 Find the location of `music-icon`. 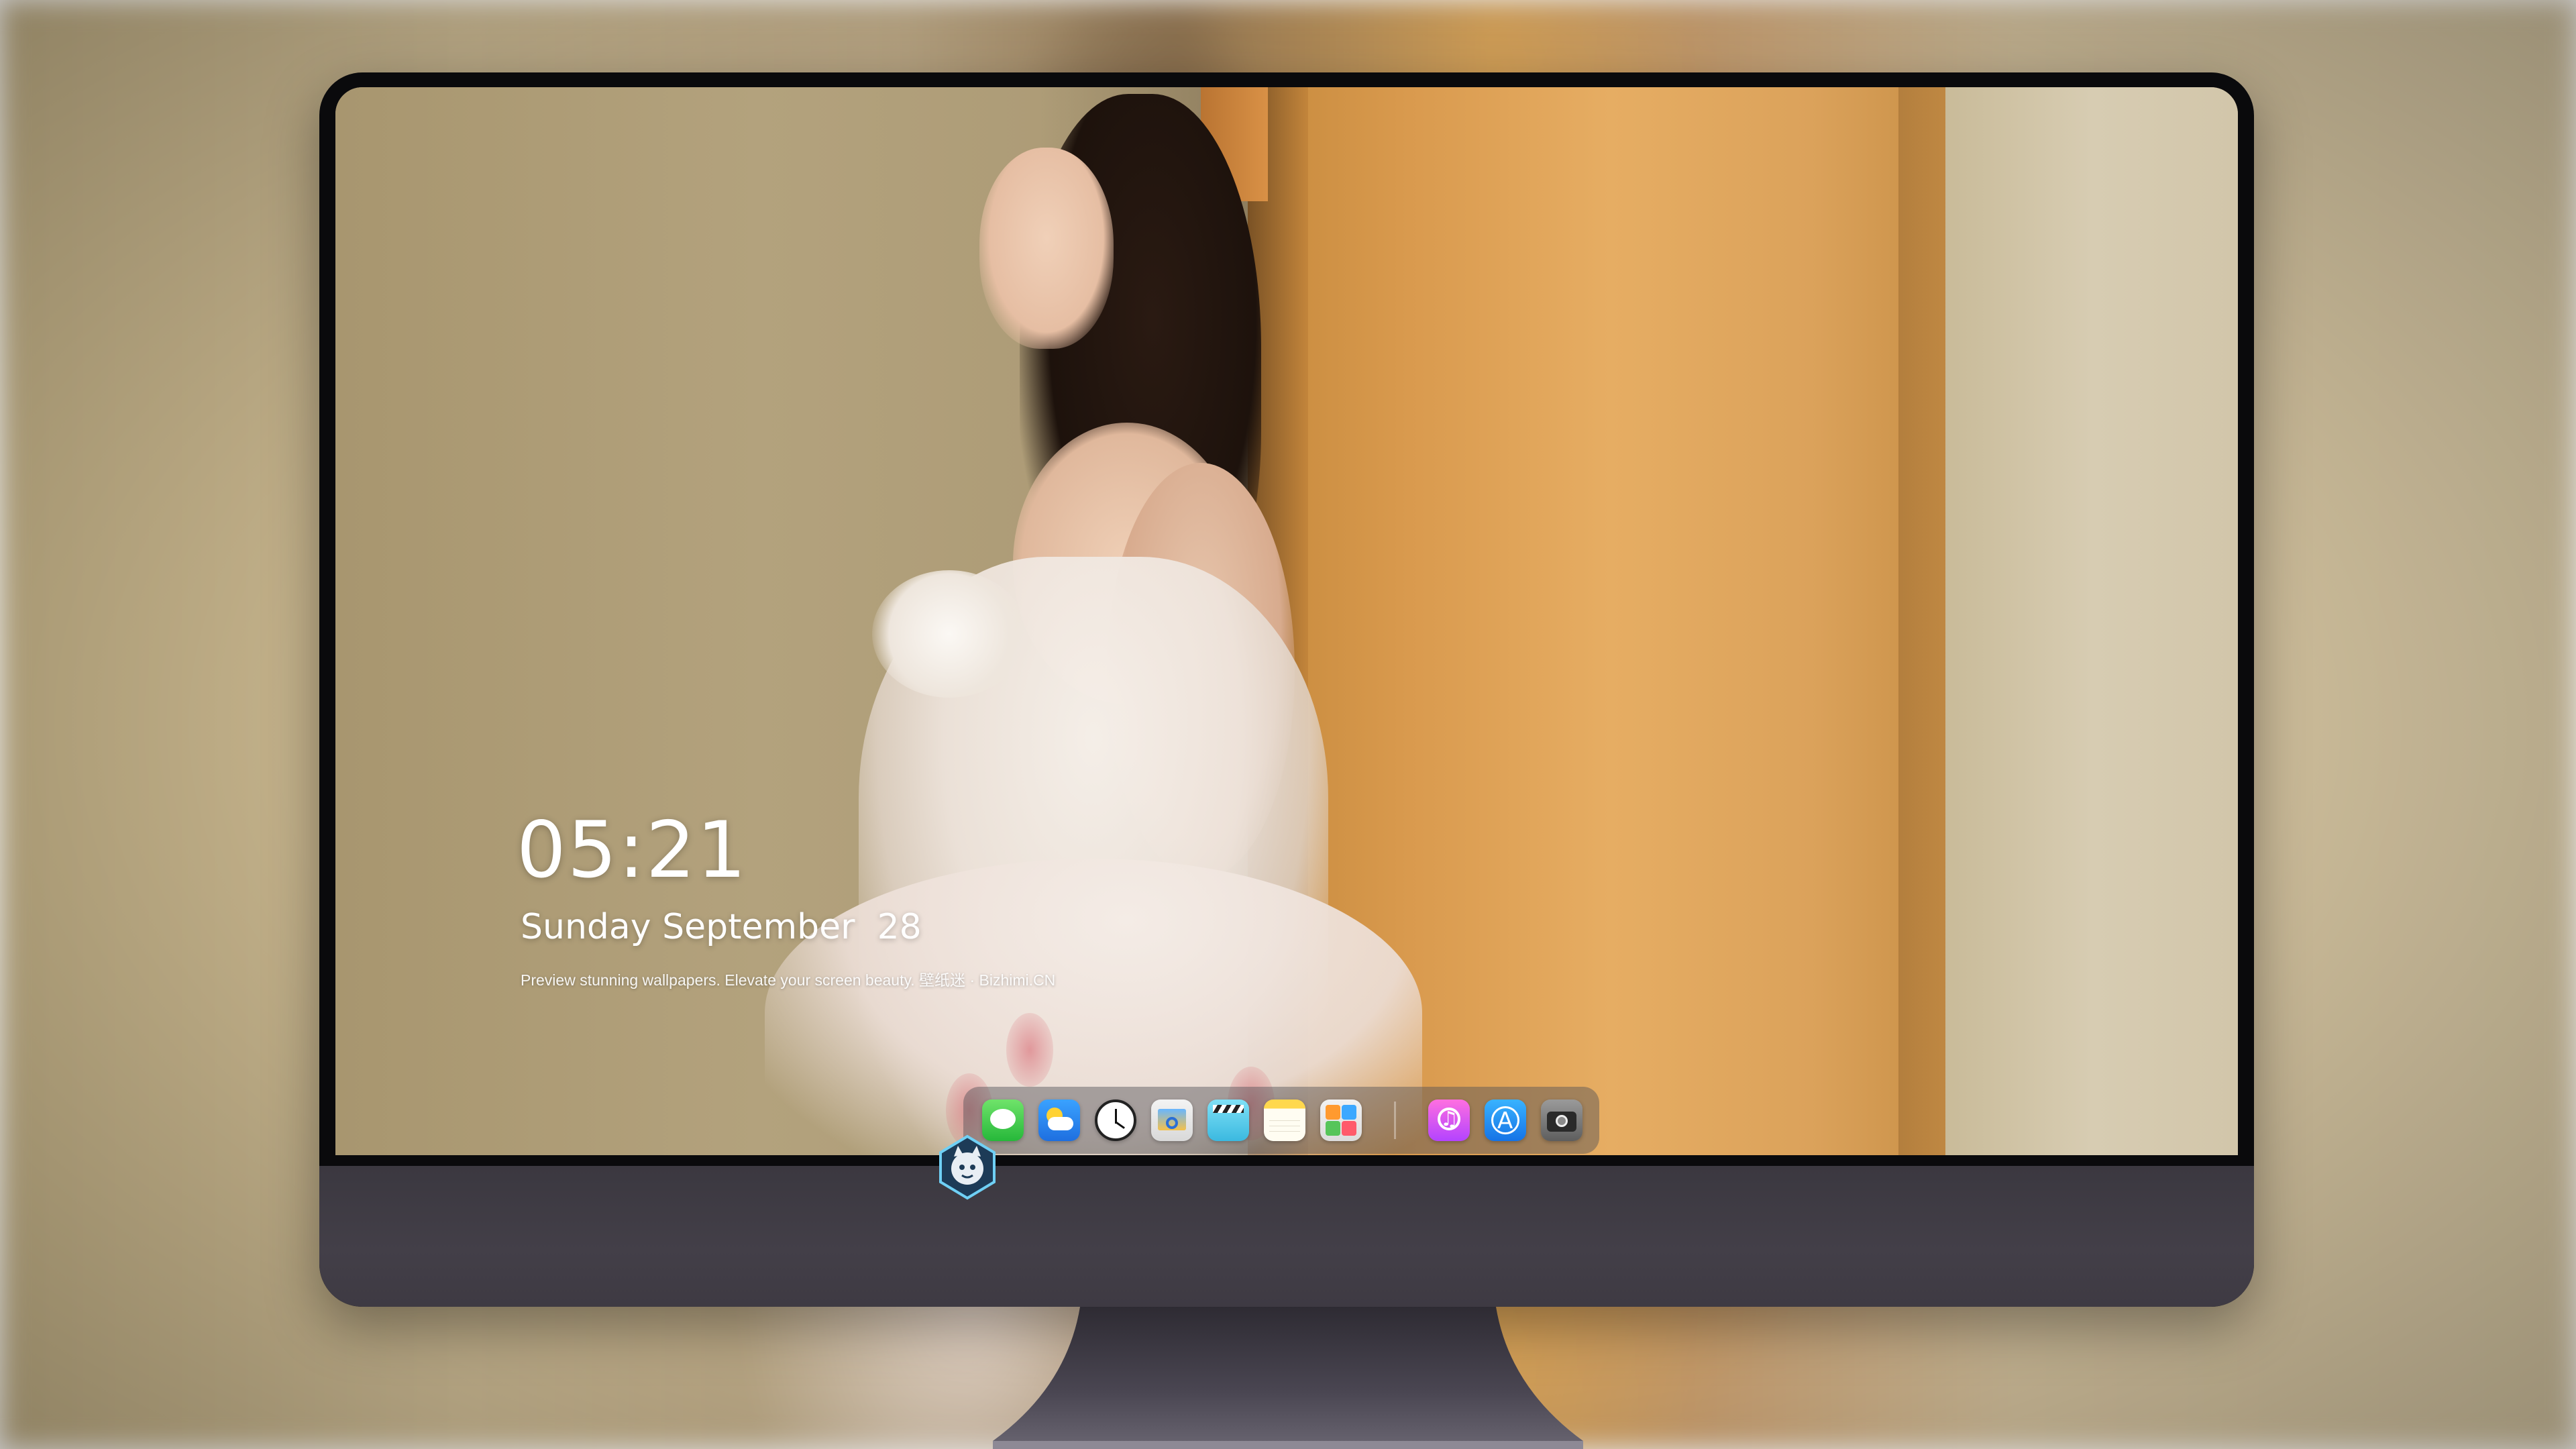

music-icon is located at coordinates (1449, 1120).